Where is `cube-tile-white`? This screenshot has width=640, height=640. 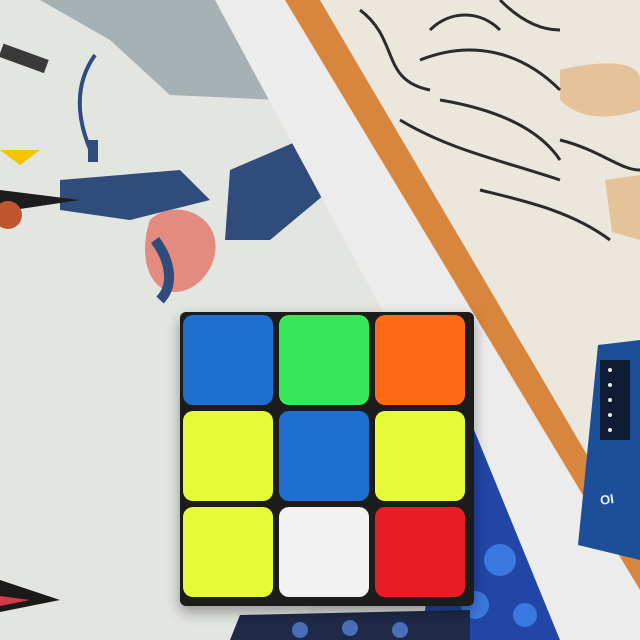 cube-tile-white is located at coordinates (324, 552).